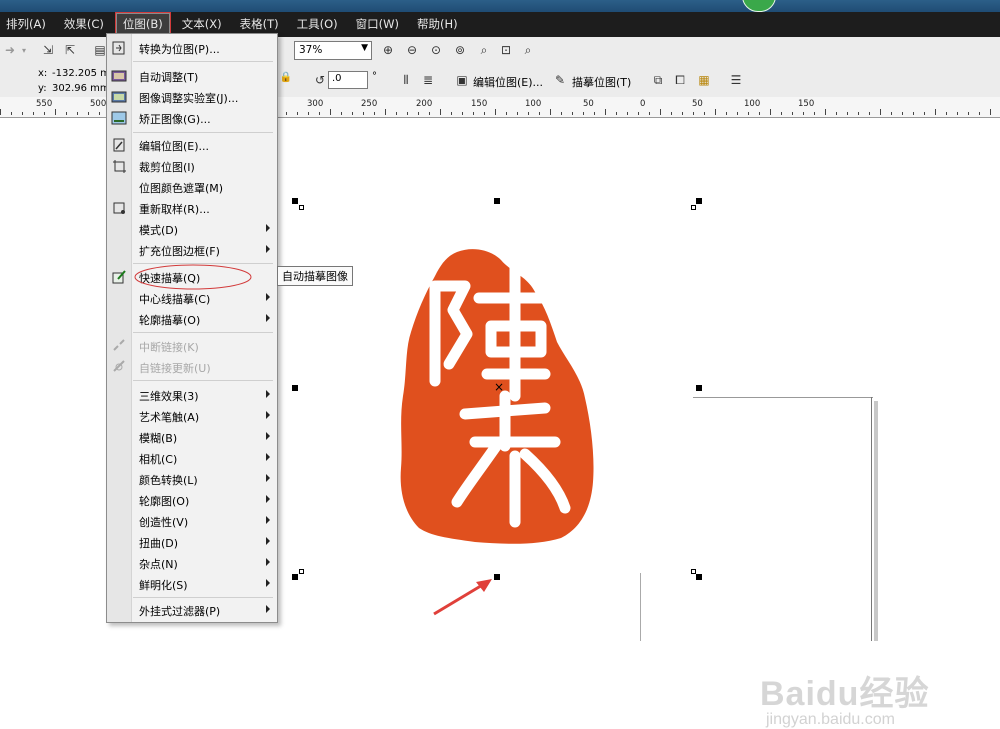 The width and height of the screenshot is (1000, 729). Describe the element at coordinates (119, 118) in the screenshot. I see `straighten-icon` at that location.